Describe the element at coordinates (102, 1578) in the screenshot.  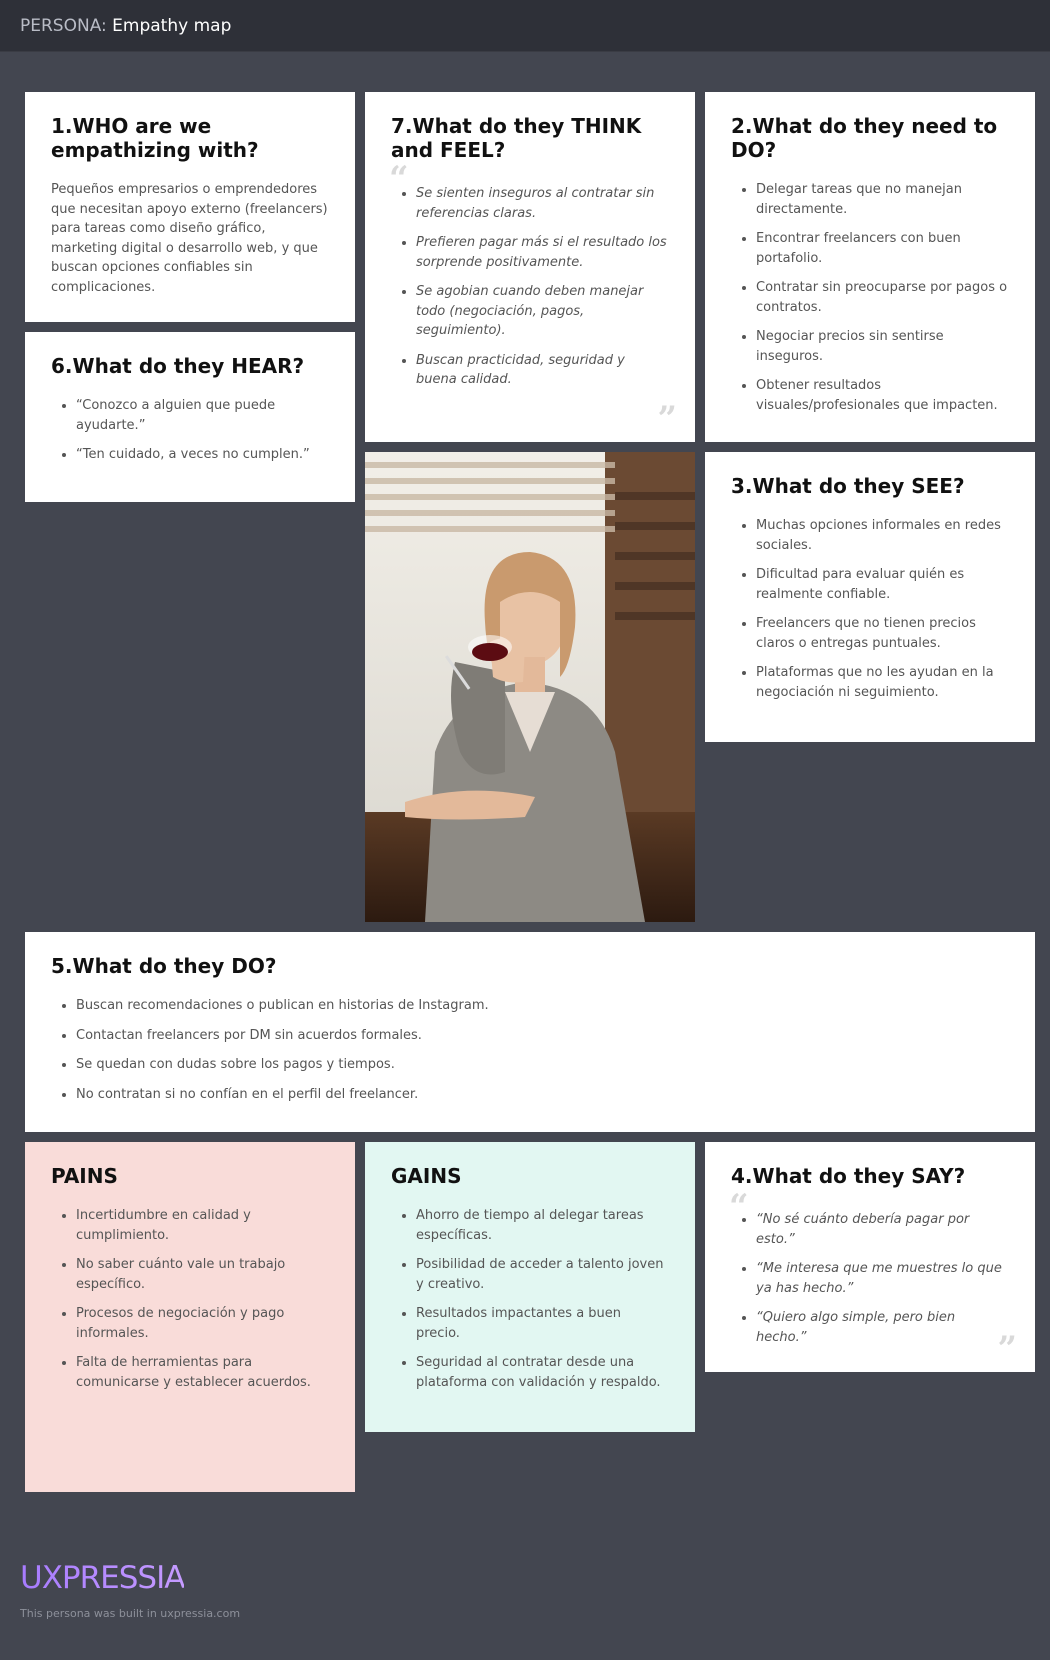
I see `uxpressia-logo: UXPRESSIA` at that location.